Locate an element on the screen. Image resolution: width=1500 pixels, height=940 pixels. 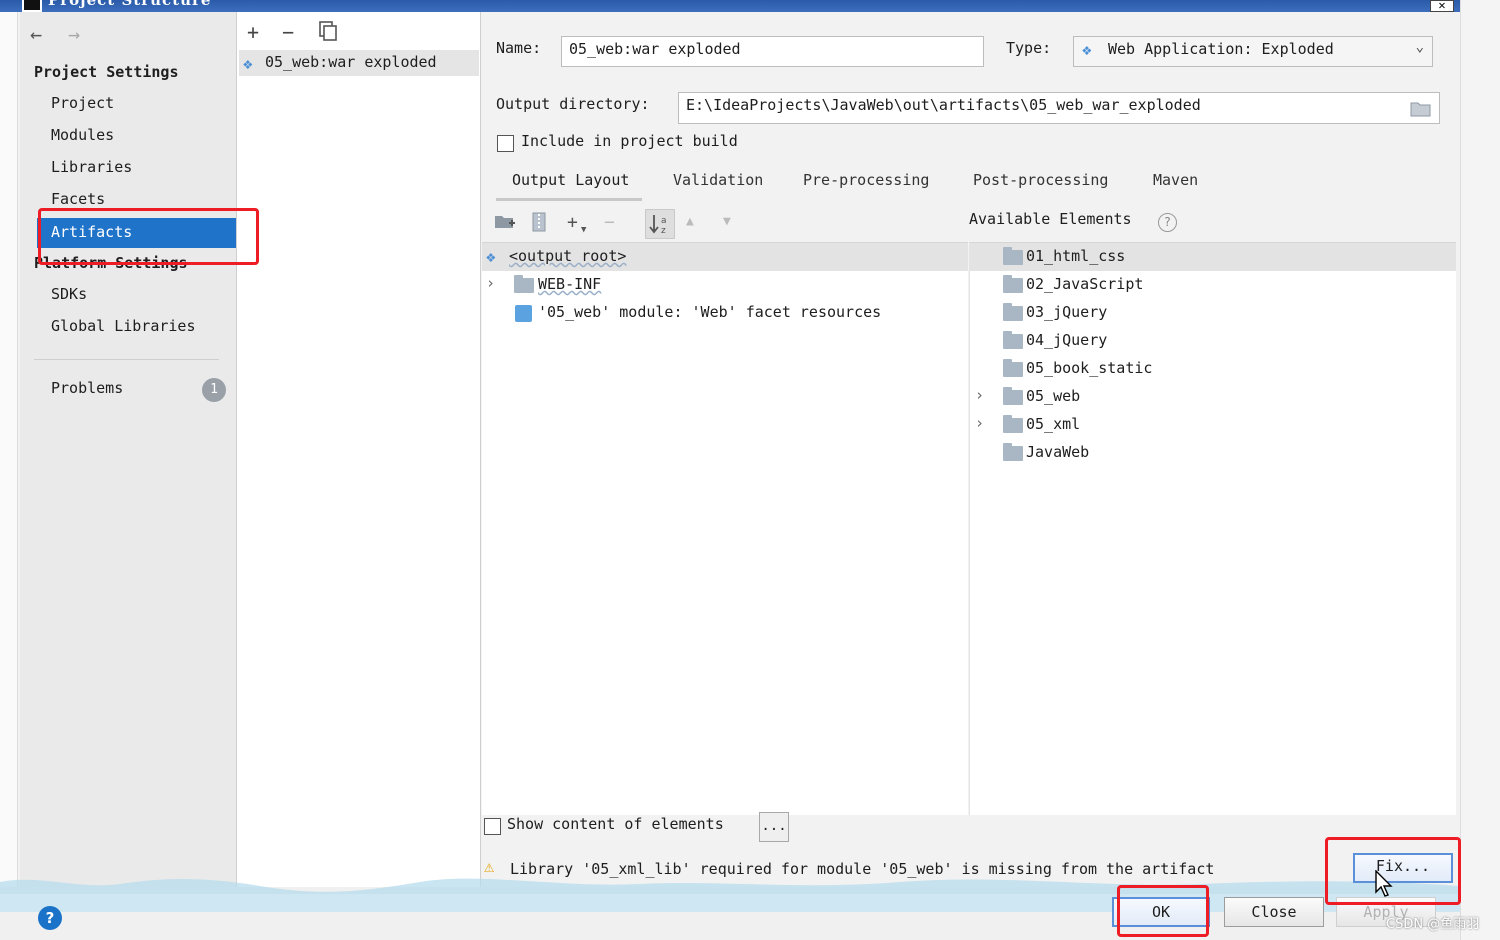
artifact-list-item-label: 05_web:war exploded is located at coordinates (351, 62).